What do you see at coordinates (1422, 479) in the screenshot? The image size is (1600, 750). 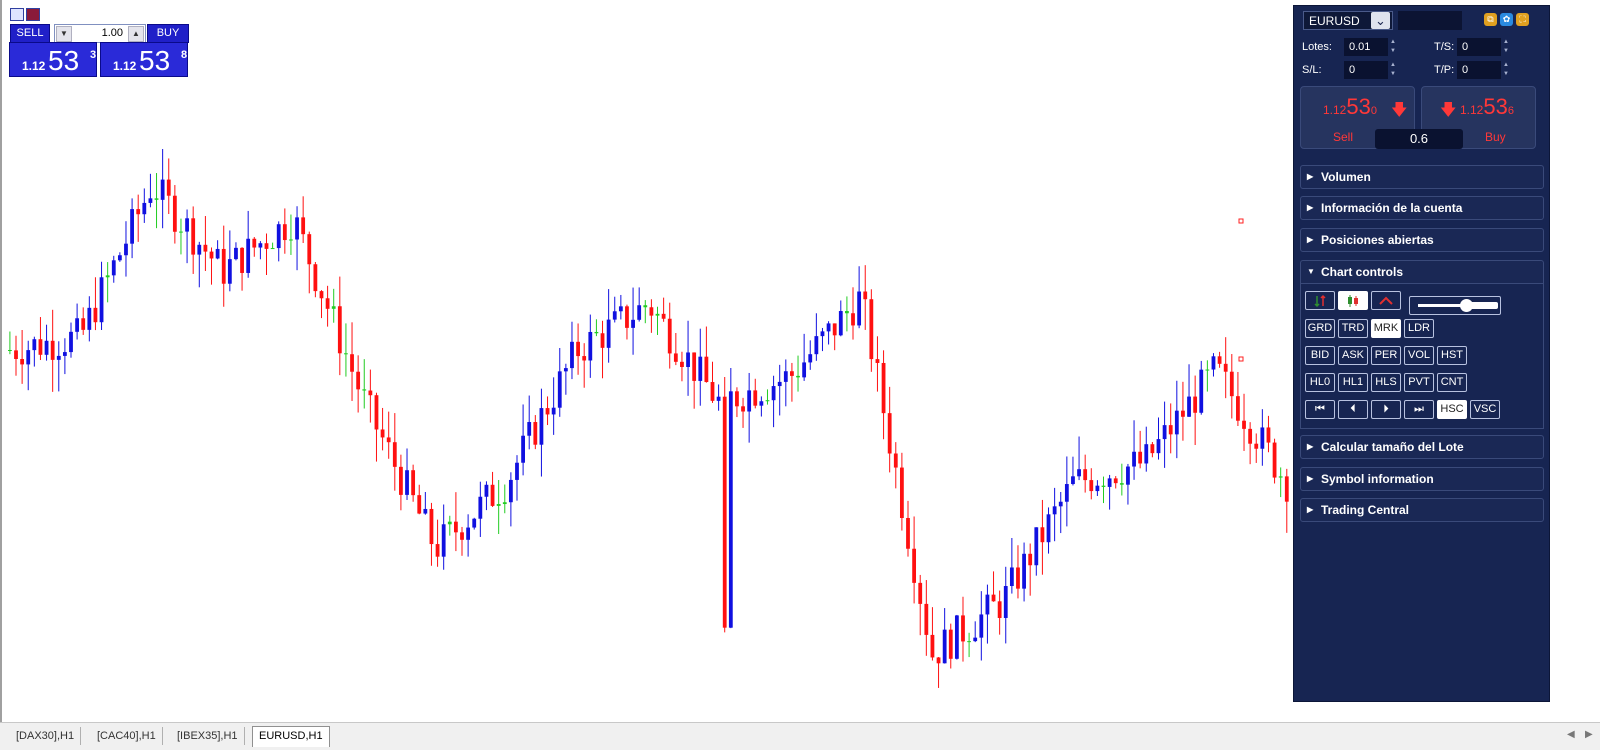 I see `section-symbol-information: ▶ Symbol information` at bounding box center [1422, 479].